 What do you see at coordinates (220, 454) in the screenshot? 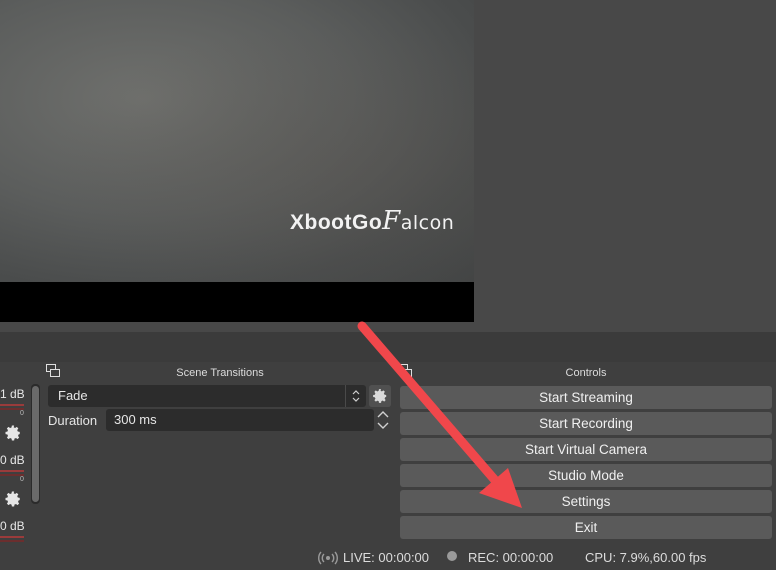
I see `scene-transitions-dock: Scene Transitions Fade Duration 300 ms` at bounding box center [220, 454].